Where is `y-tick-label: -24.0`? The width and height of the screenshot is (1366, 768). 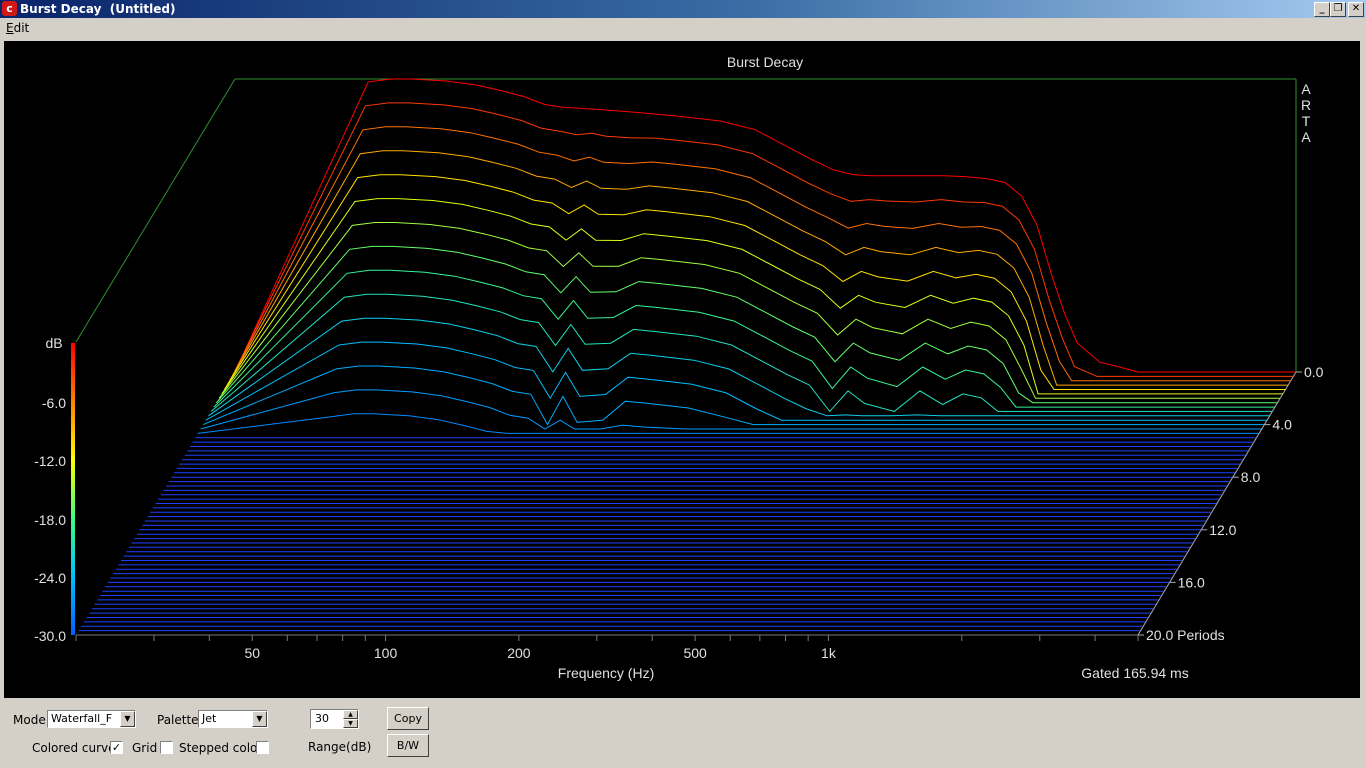
y-tick-label: -24.0 is located at coordinates (50, 578).